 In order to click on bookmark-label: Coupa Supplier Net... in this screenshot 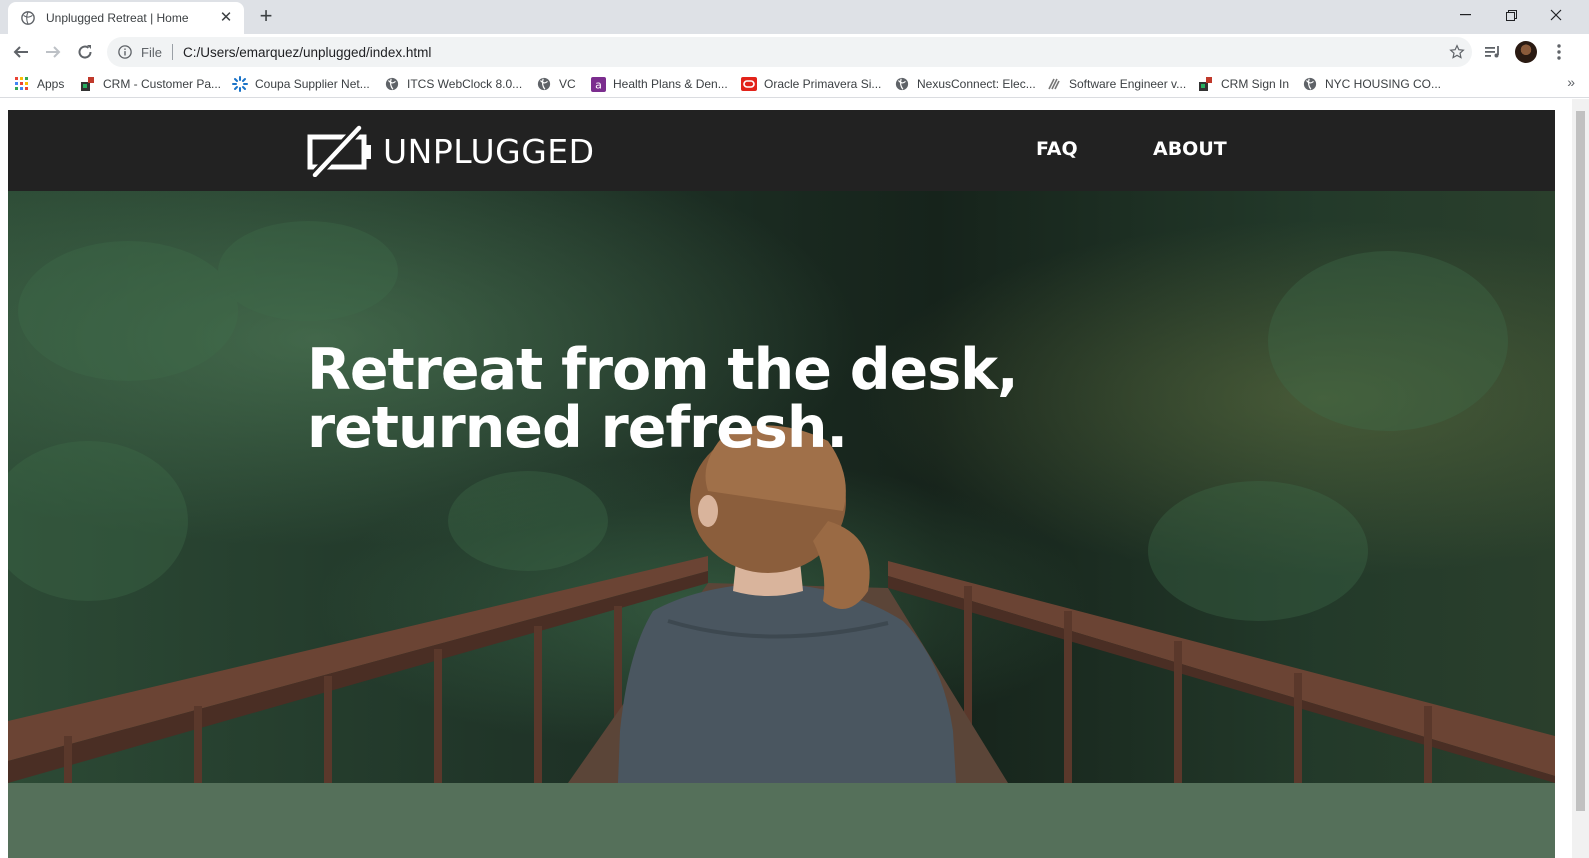, I will do `click(312, 84)`.